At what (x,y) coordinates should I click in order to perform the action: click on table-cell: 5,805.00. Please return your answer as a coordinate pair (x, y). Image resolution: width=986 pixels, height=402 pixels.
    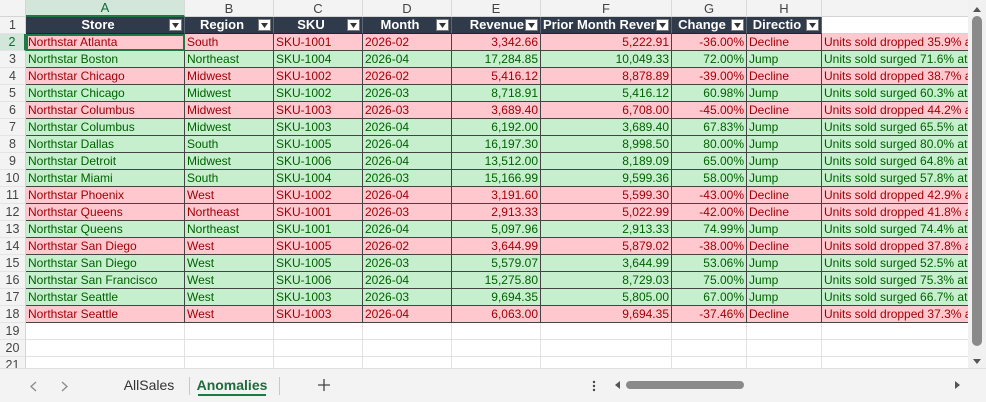
    Looking at the image, I should click on (606, 297).